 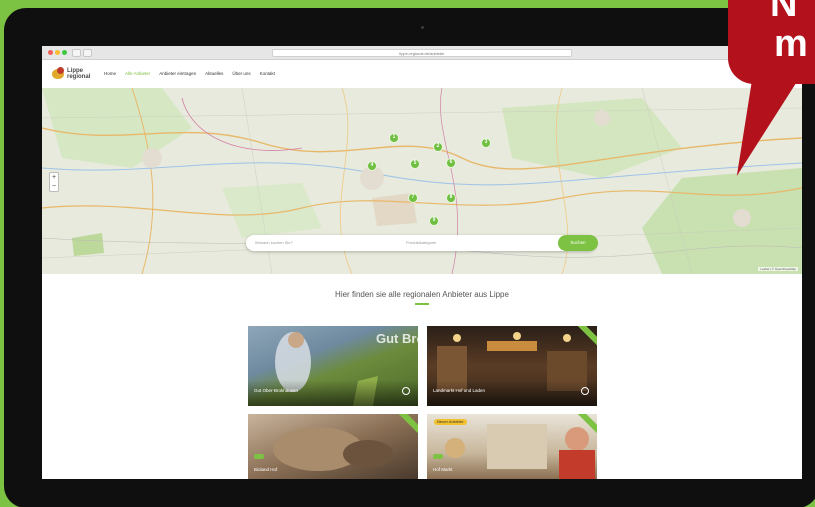 I want to click on nav-item-home: Home, so click(x=110, y=74).